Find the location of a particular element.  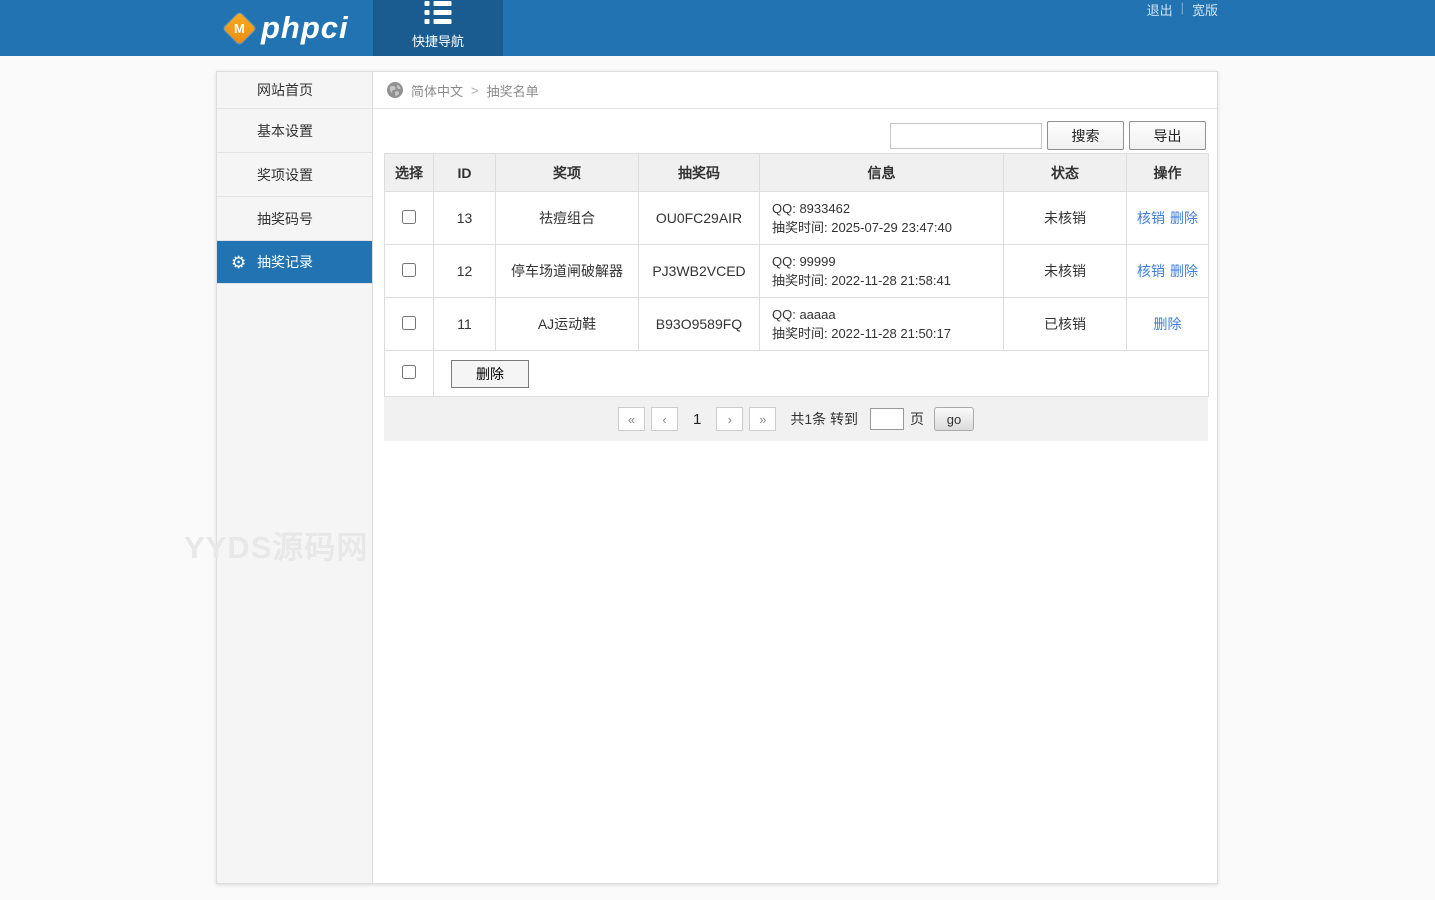

cell-id: 13 is located at coordinates (464, 218).